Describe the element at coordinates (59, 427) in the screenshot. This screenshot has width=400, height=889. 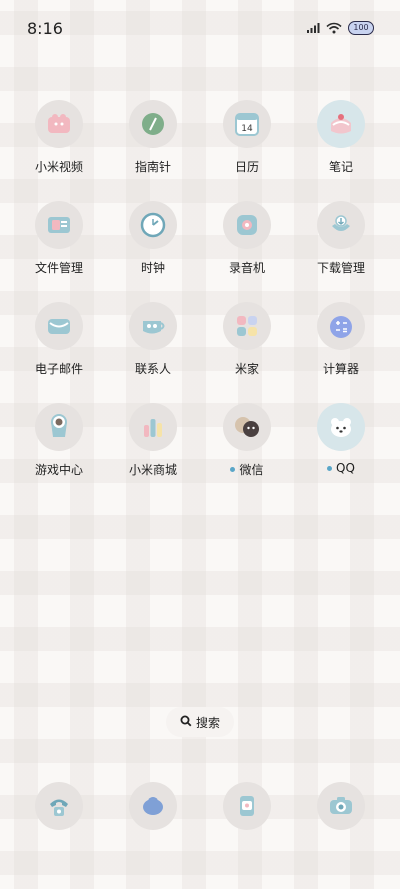
I see `game-center-icon` at that location.